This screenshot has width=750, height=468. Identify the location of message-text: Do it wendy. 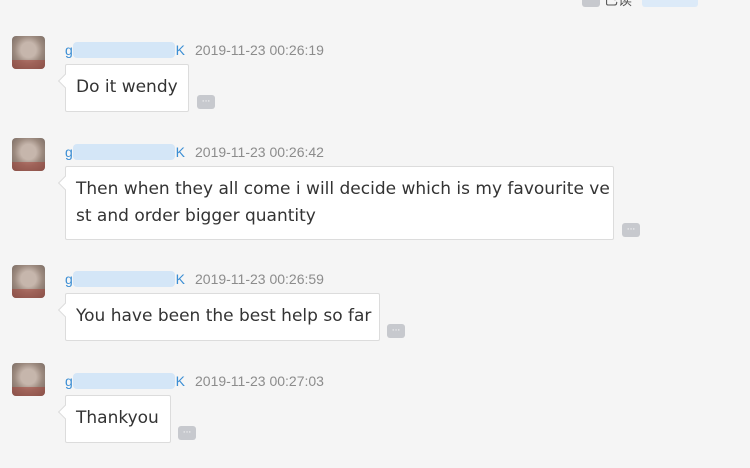
(127, 87).